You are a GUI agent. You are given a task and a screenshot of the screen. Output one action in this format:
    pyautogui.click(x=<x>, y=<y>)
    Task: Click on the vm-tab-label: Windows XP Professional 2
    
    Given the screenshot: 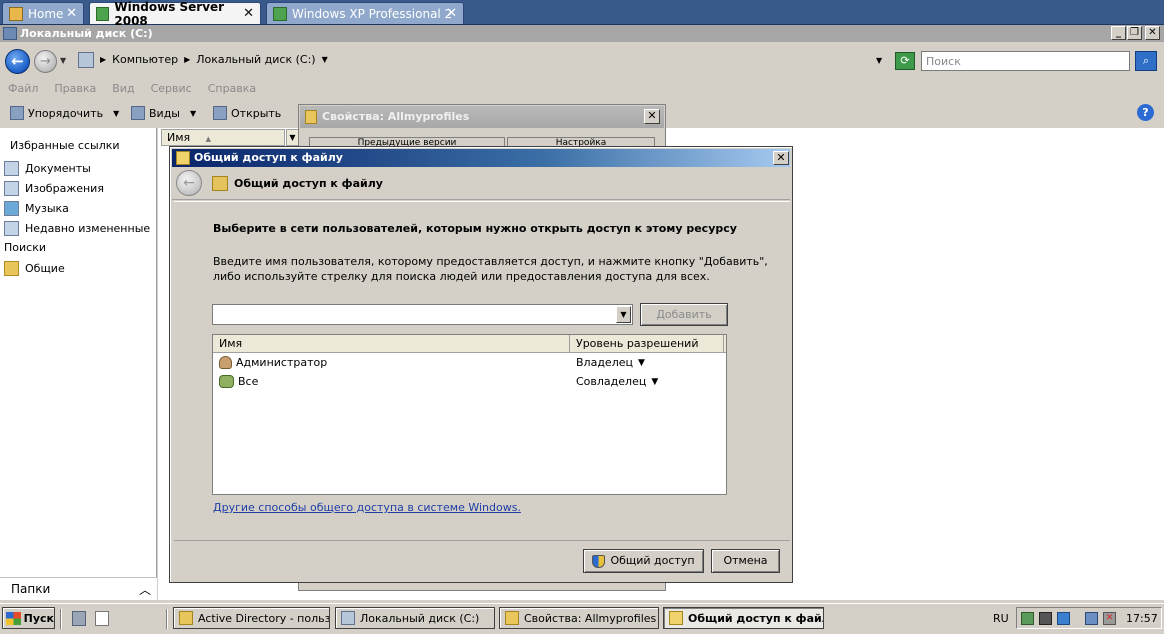 What is the action you would take?
    pyautogui.click(x=372, y=13)
    